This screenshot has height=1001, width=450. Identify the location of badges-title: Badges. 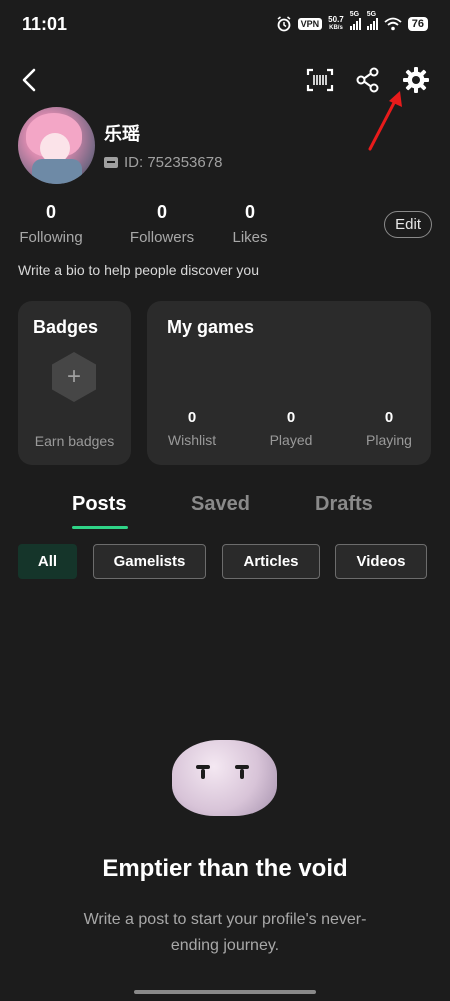
(66, 327).